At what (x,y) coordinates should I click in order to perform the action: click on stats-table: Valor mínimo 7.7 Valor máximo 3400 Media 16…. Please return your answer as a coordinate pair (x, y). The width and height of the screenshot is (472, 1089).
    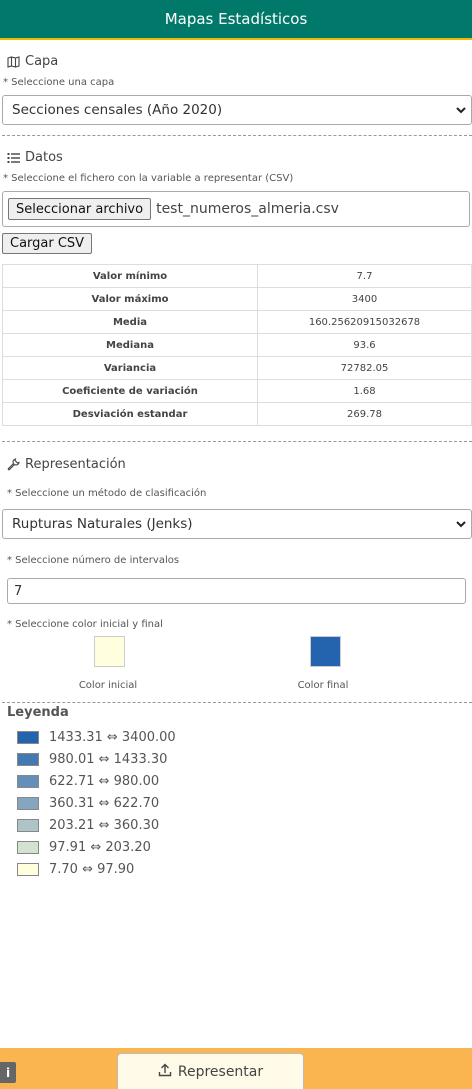
    Looking at the image, I should click on (237, 345).